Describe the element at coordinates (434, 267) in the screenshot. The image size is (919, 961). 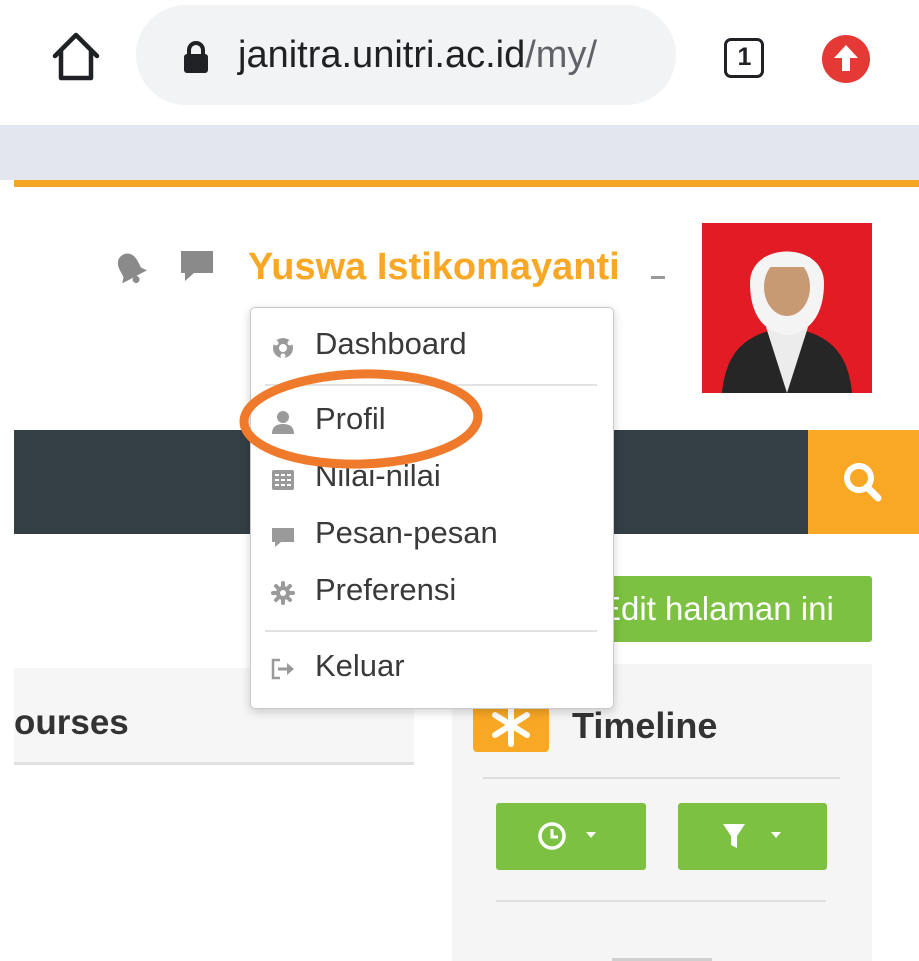
I see `user-menu-toggle: Yuswa Istikomayanti` at that location.